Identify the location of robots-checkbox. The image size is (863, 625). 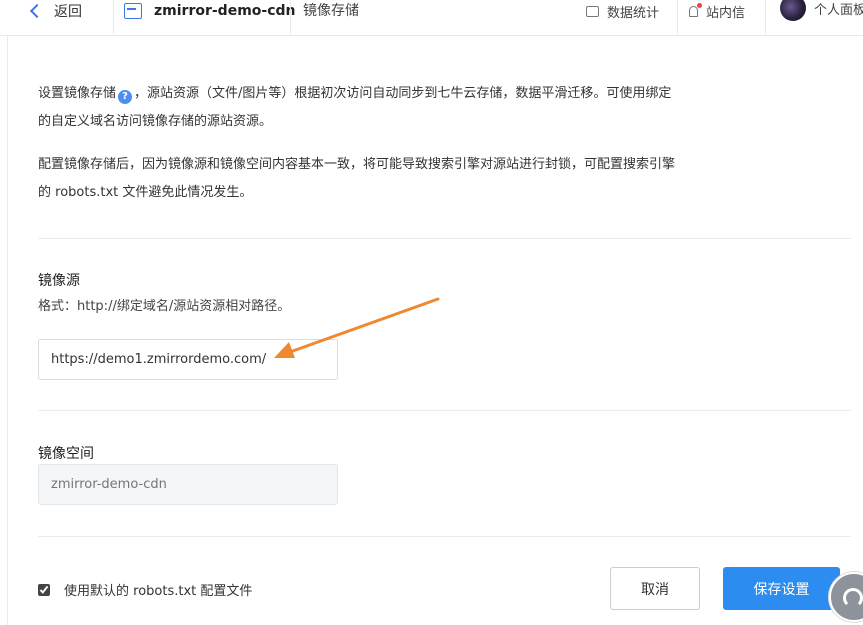
(44, 589).